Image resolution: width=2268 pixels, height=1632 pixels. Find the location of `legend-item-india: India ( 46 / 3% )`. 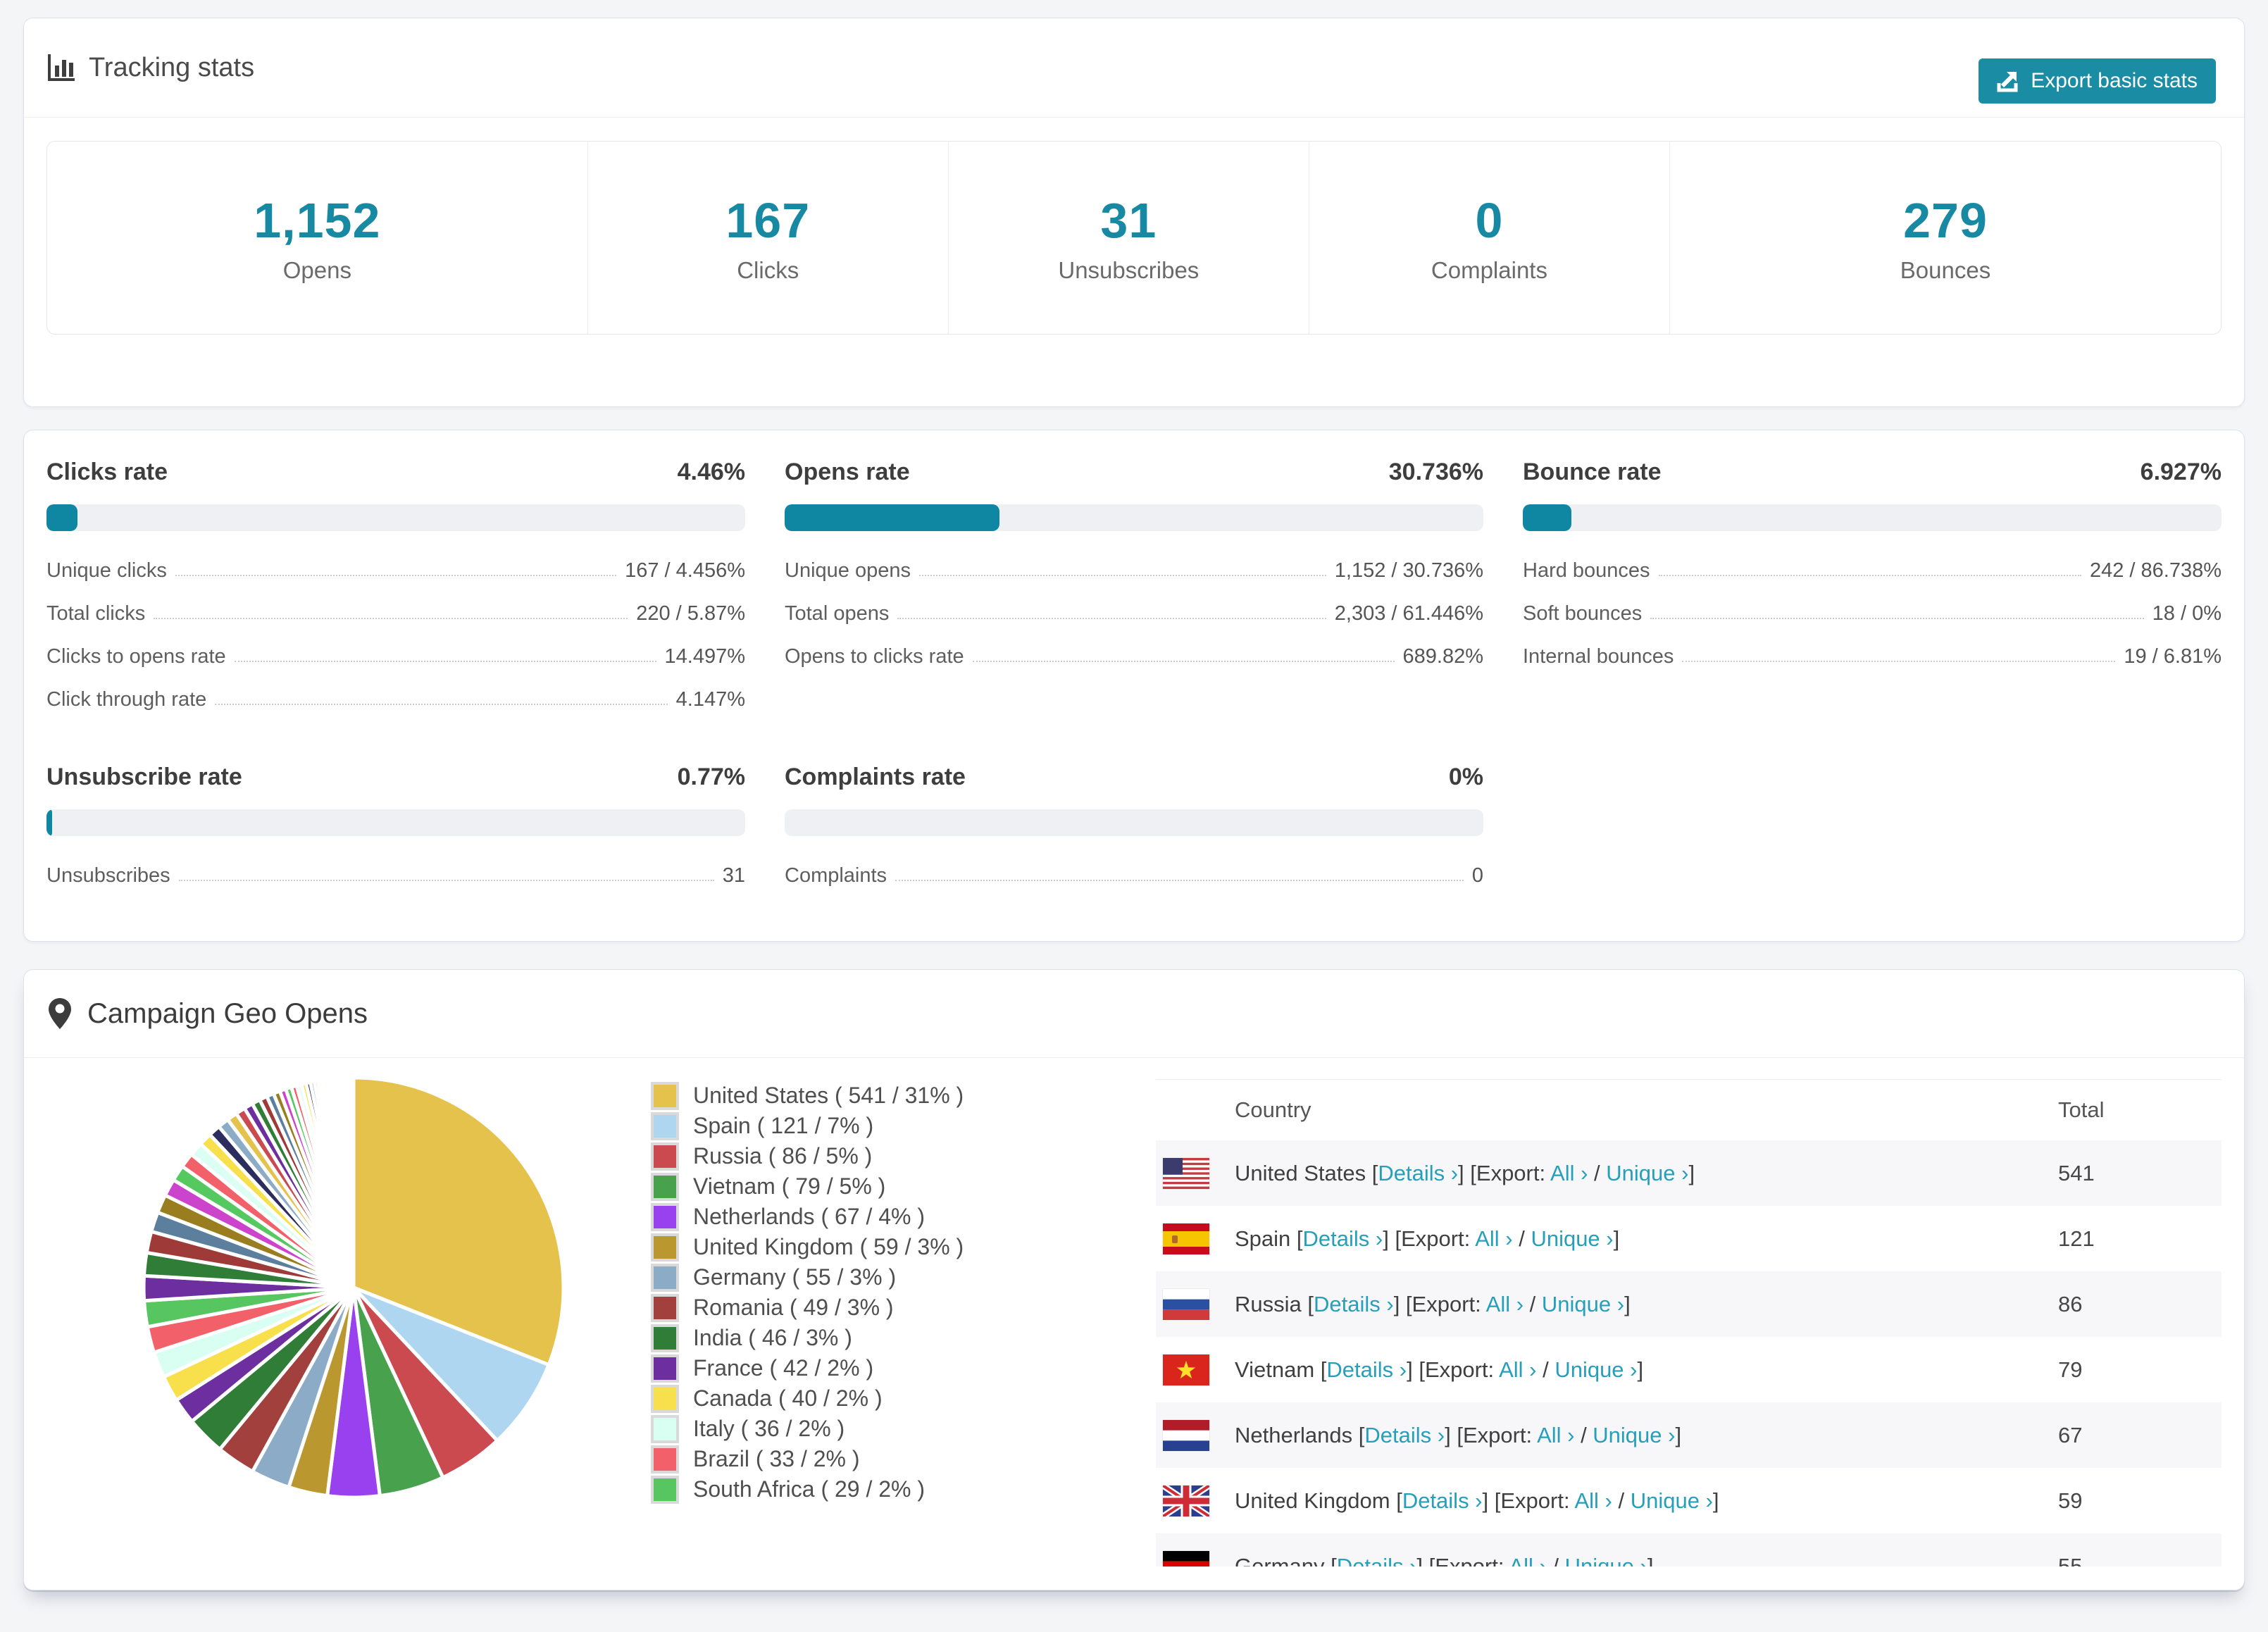

legend-item-india: India ( 46 / 3% ) is located at coordinates (807, 1338).